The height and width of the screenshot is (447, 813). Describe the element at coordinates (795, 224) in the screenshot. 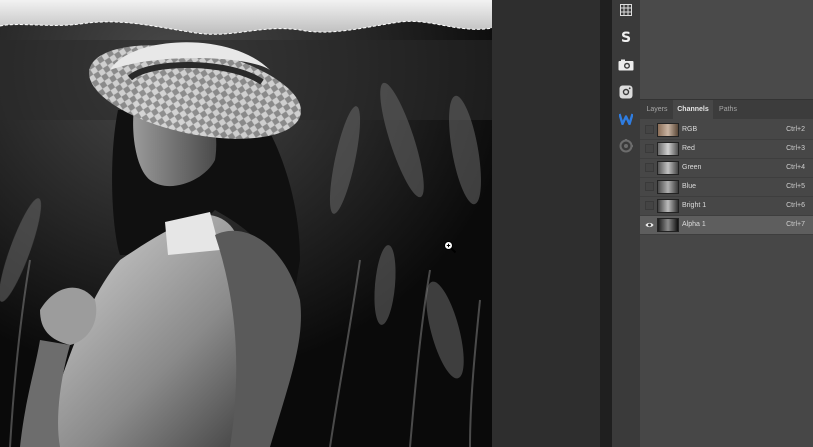

I see `channel-shortcut: Ctrl+7` at that location.